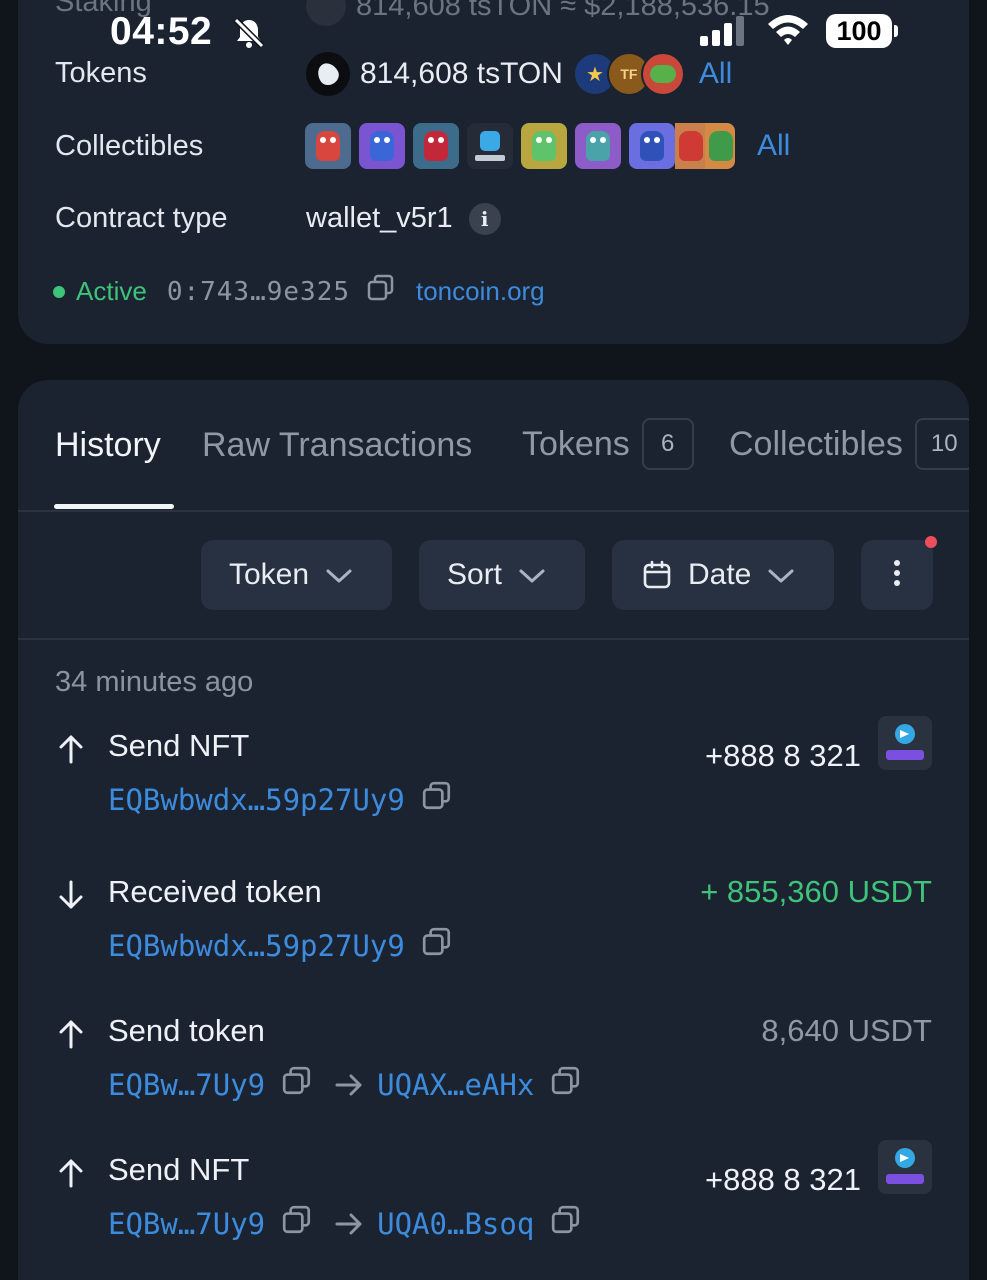 This screenshot has width=987, height=1280. Describe the element at coordinates (941, 444) in the screenshot. I see `tab-collectibles-count: 10` at that location.